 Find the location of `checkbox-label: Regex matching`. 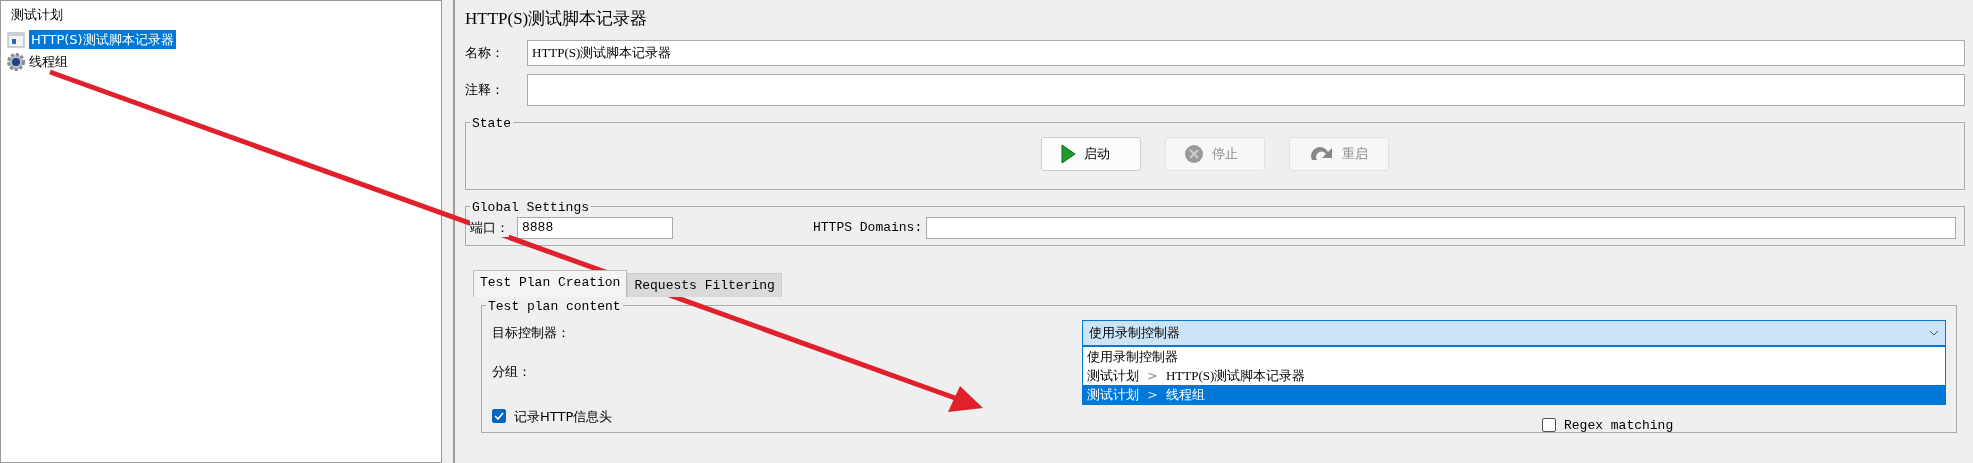

checkbox-label: Regex matching is located at coordinates (1619, 425).